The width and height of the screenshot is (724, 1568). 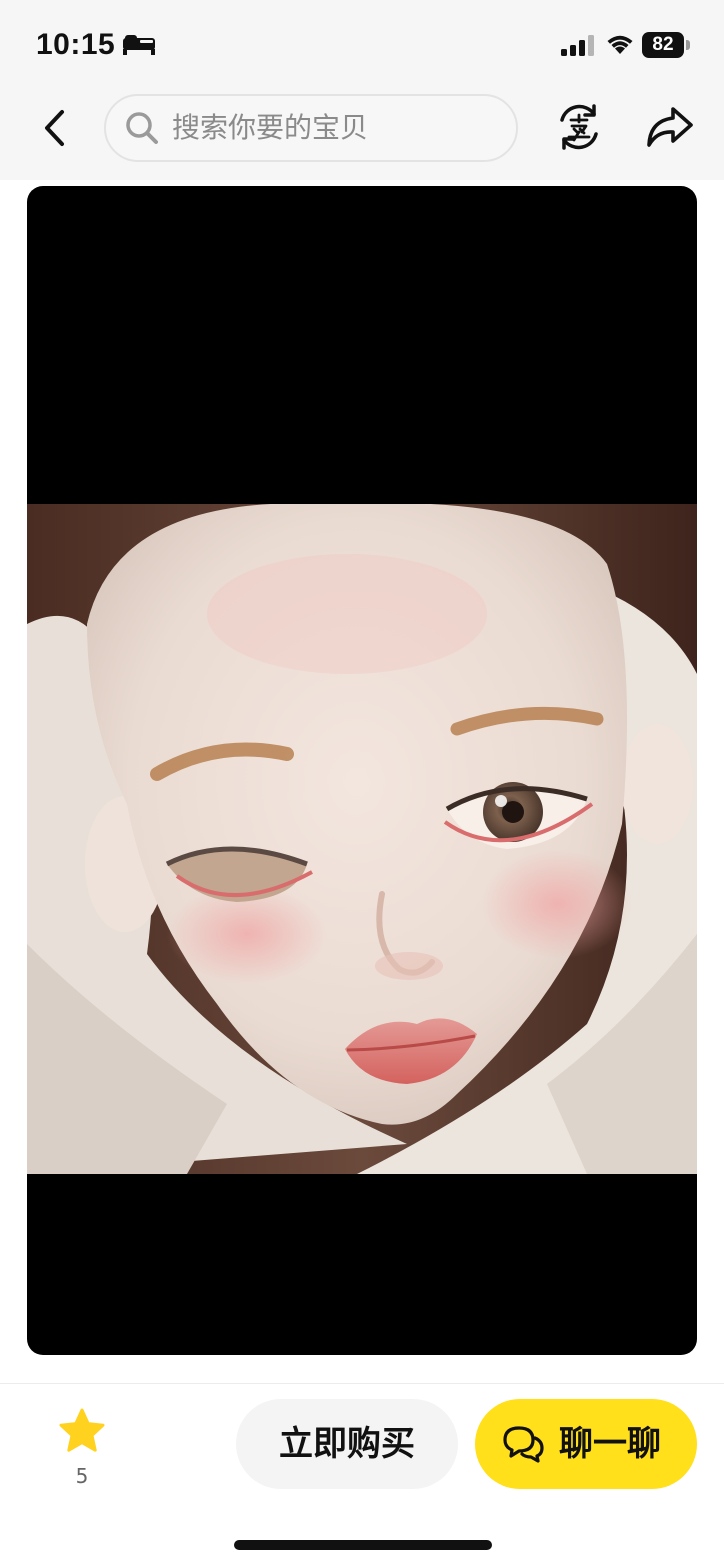 What do you see at coordinates (620, 44) in the screenshot?
I see `wifi-icon` at bounding box center [620, 44].